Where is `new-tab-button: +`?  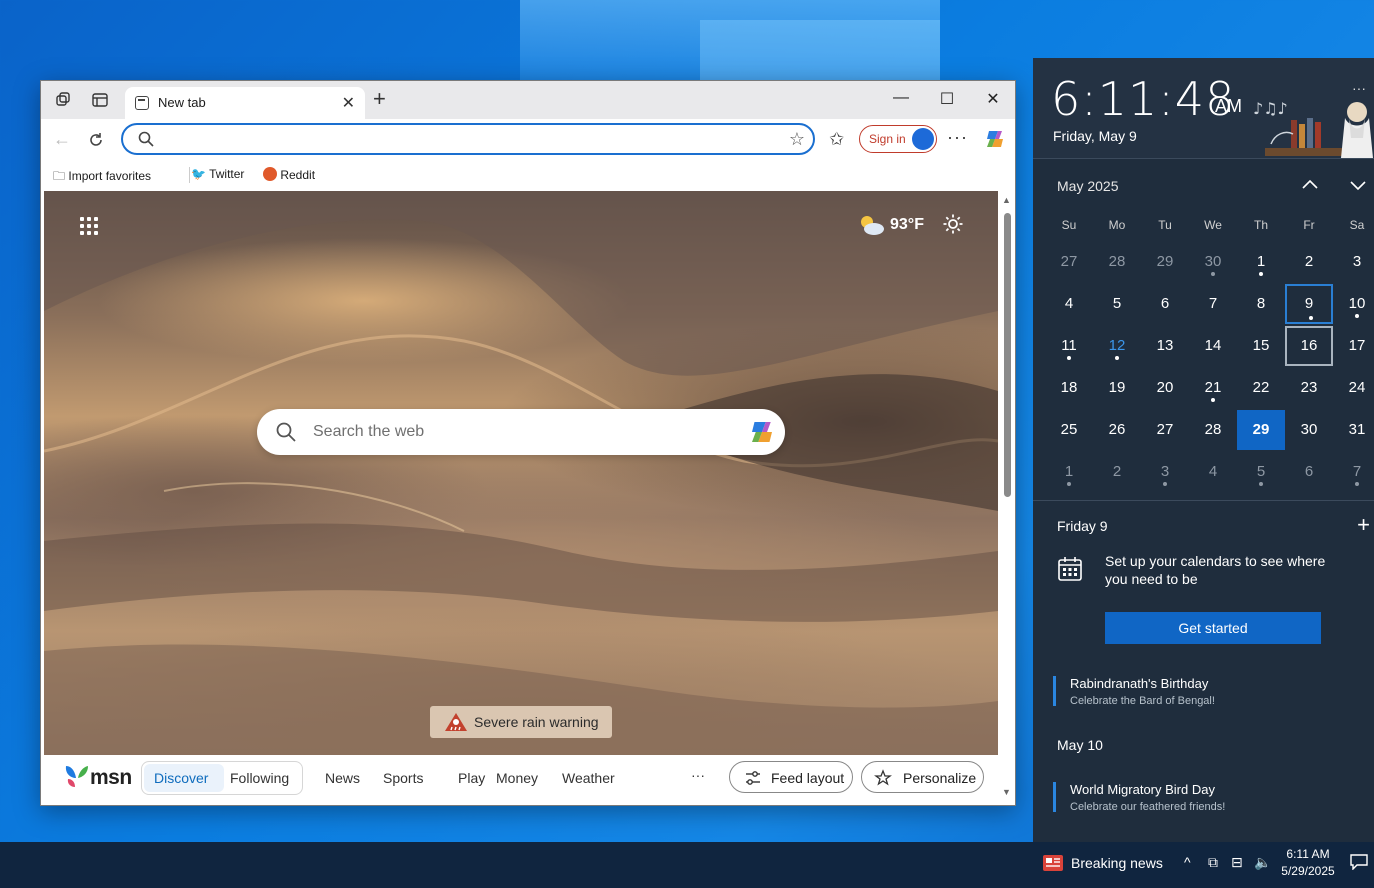 new-tab-button: + is located at coordinates (379, 99).